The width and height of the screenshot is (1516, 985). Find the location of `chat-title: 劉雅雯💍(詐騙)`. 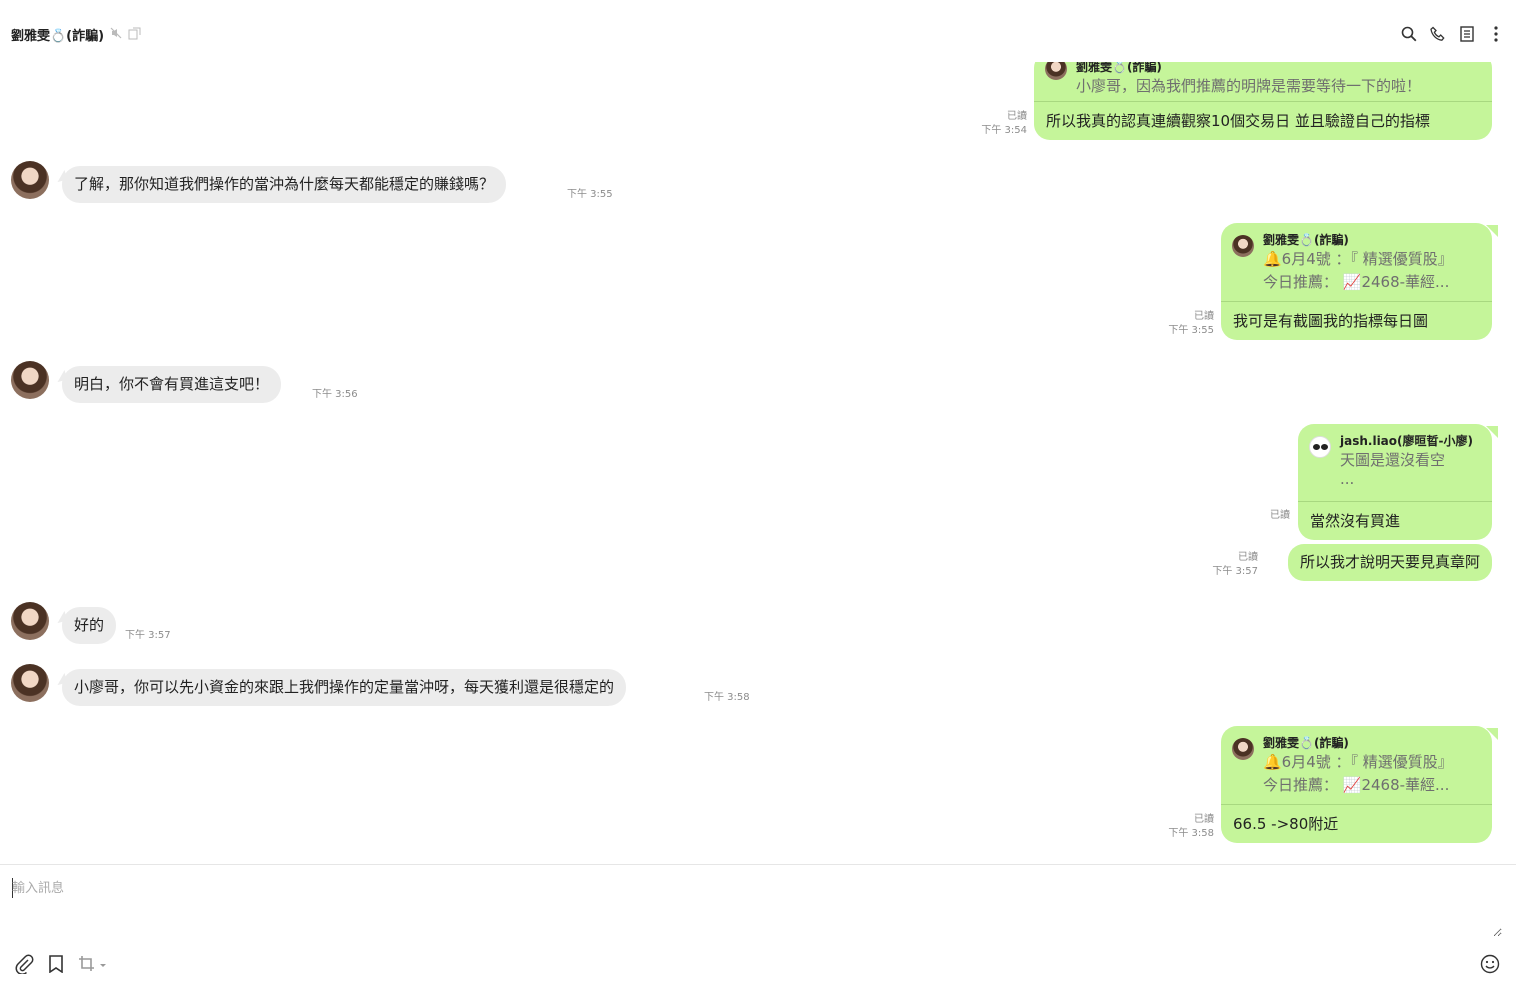

chat-title: 劉雅雯💍(詐騙) is located at coordinates (76, 34).